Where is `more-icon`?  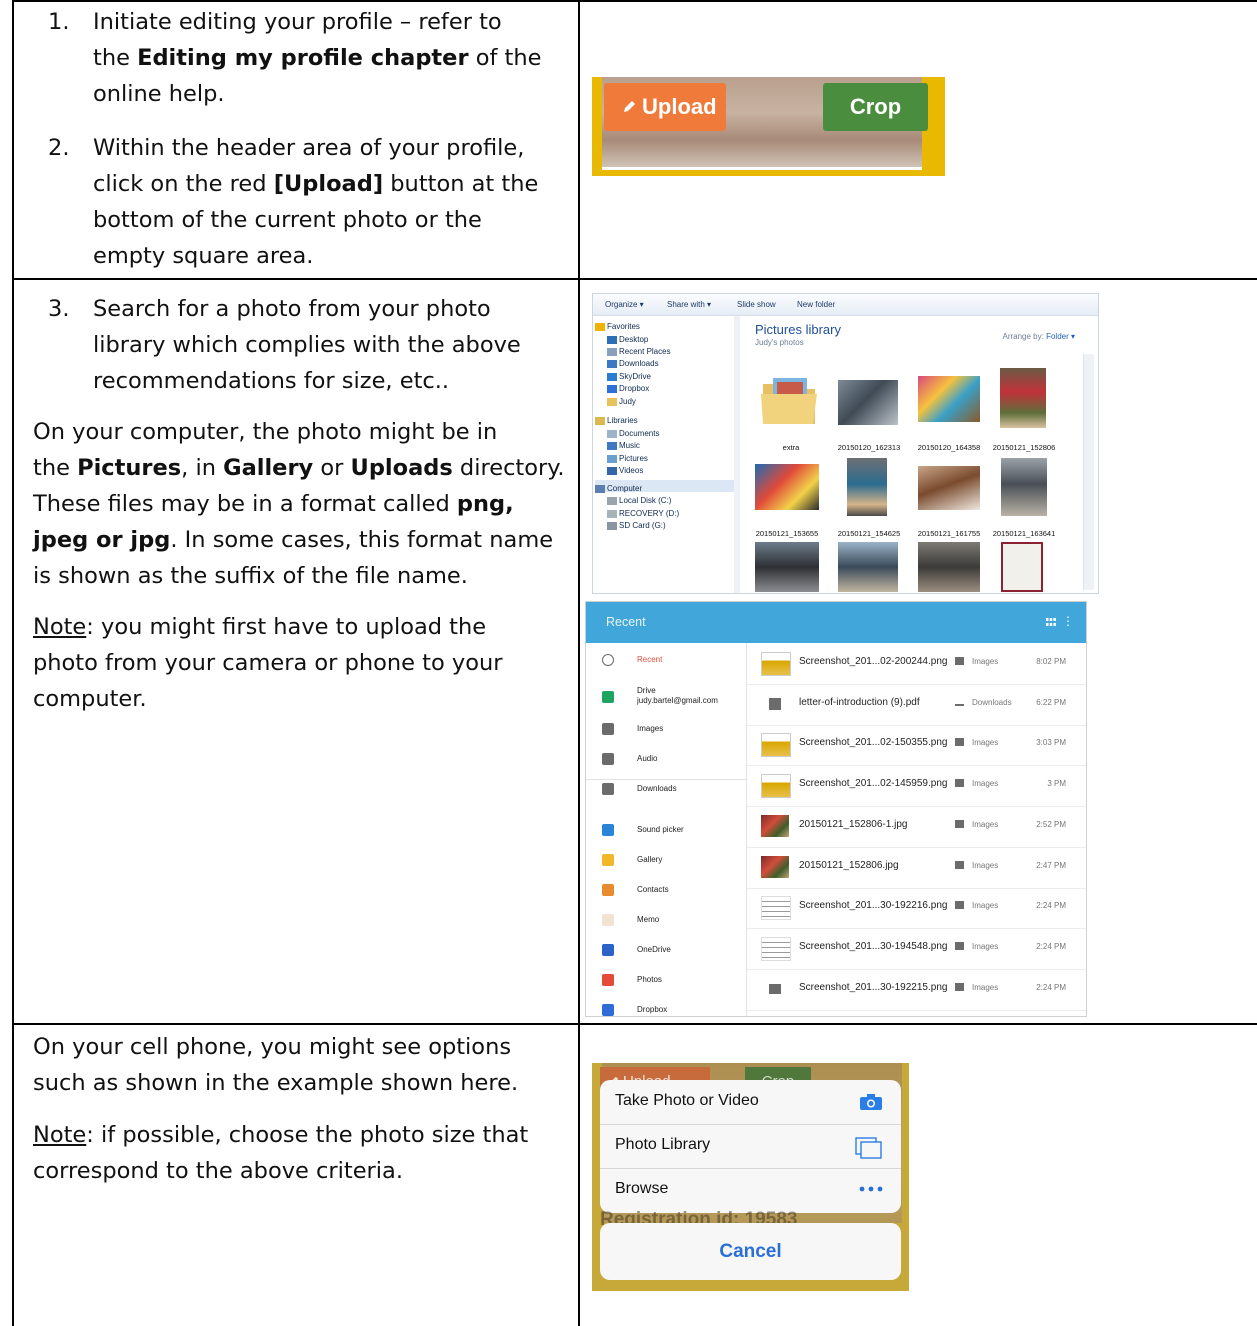
more-icon is located at coordinates (871, 1189).